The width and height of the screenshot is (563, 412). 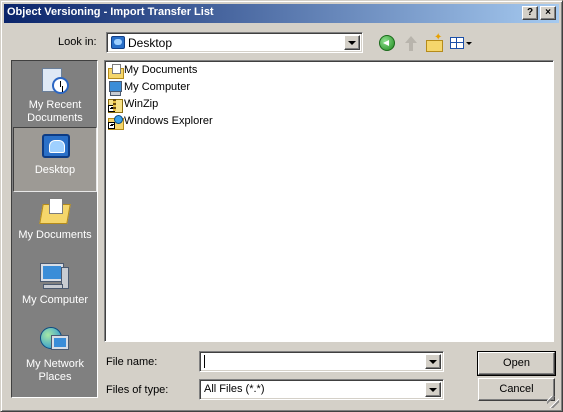 I want to click on computer-icon, so click(x=115, y=88).